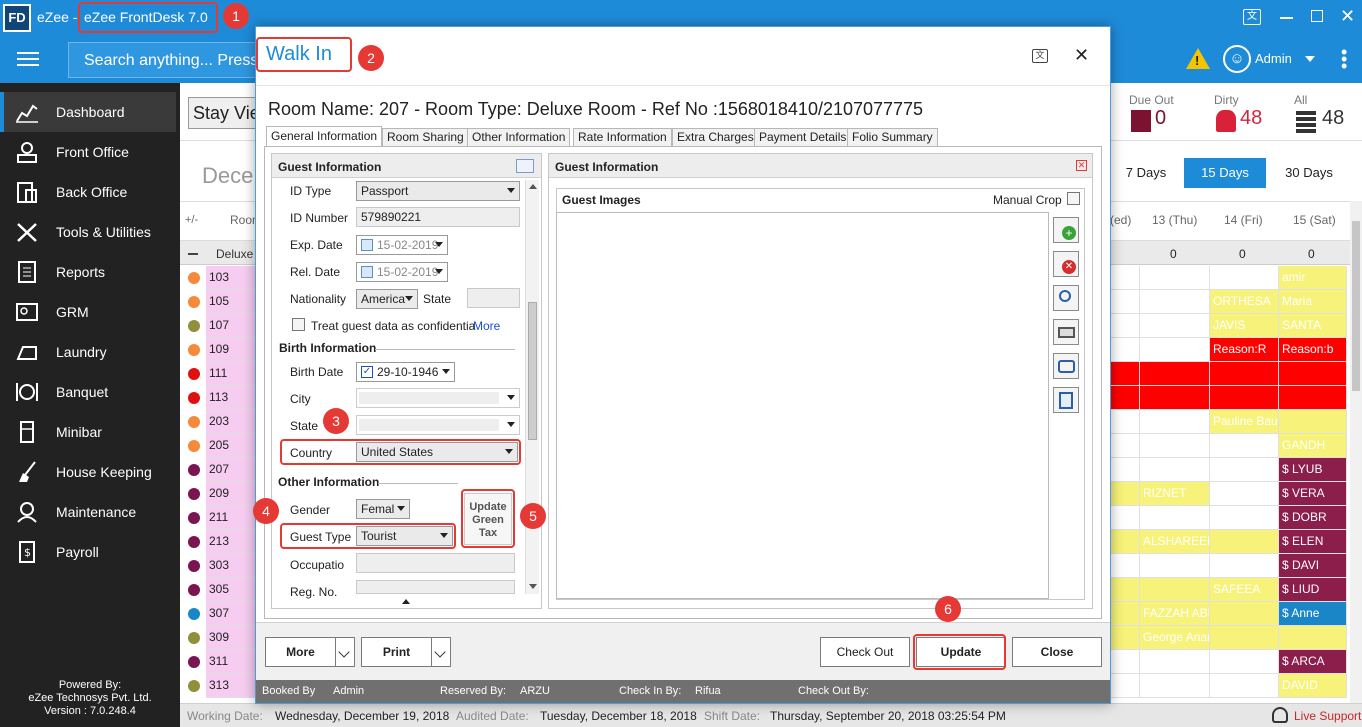  What do you see at coordinates (1313, 686) in the screenshot?
I see `booking-cell: DAVID` at bounding box center [1313, 686].